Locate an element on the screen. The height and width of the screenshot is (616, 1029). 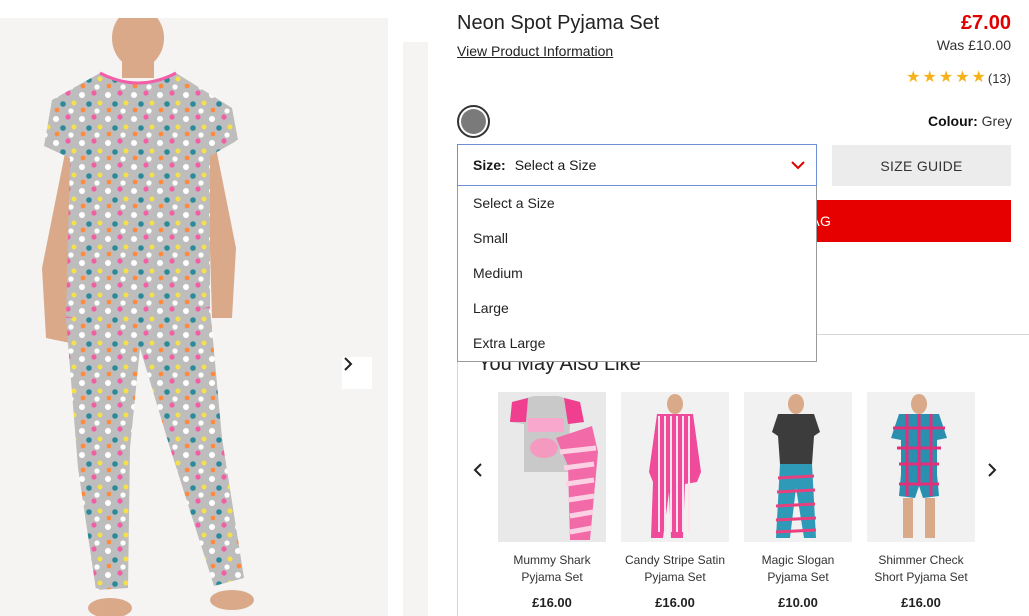
next-product-image-preview is located at coordinates (415, 329).